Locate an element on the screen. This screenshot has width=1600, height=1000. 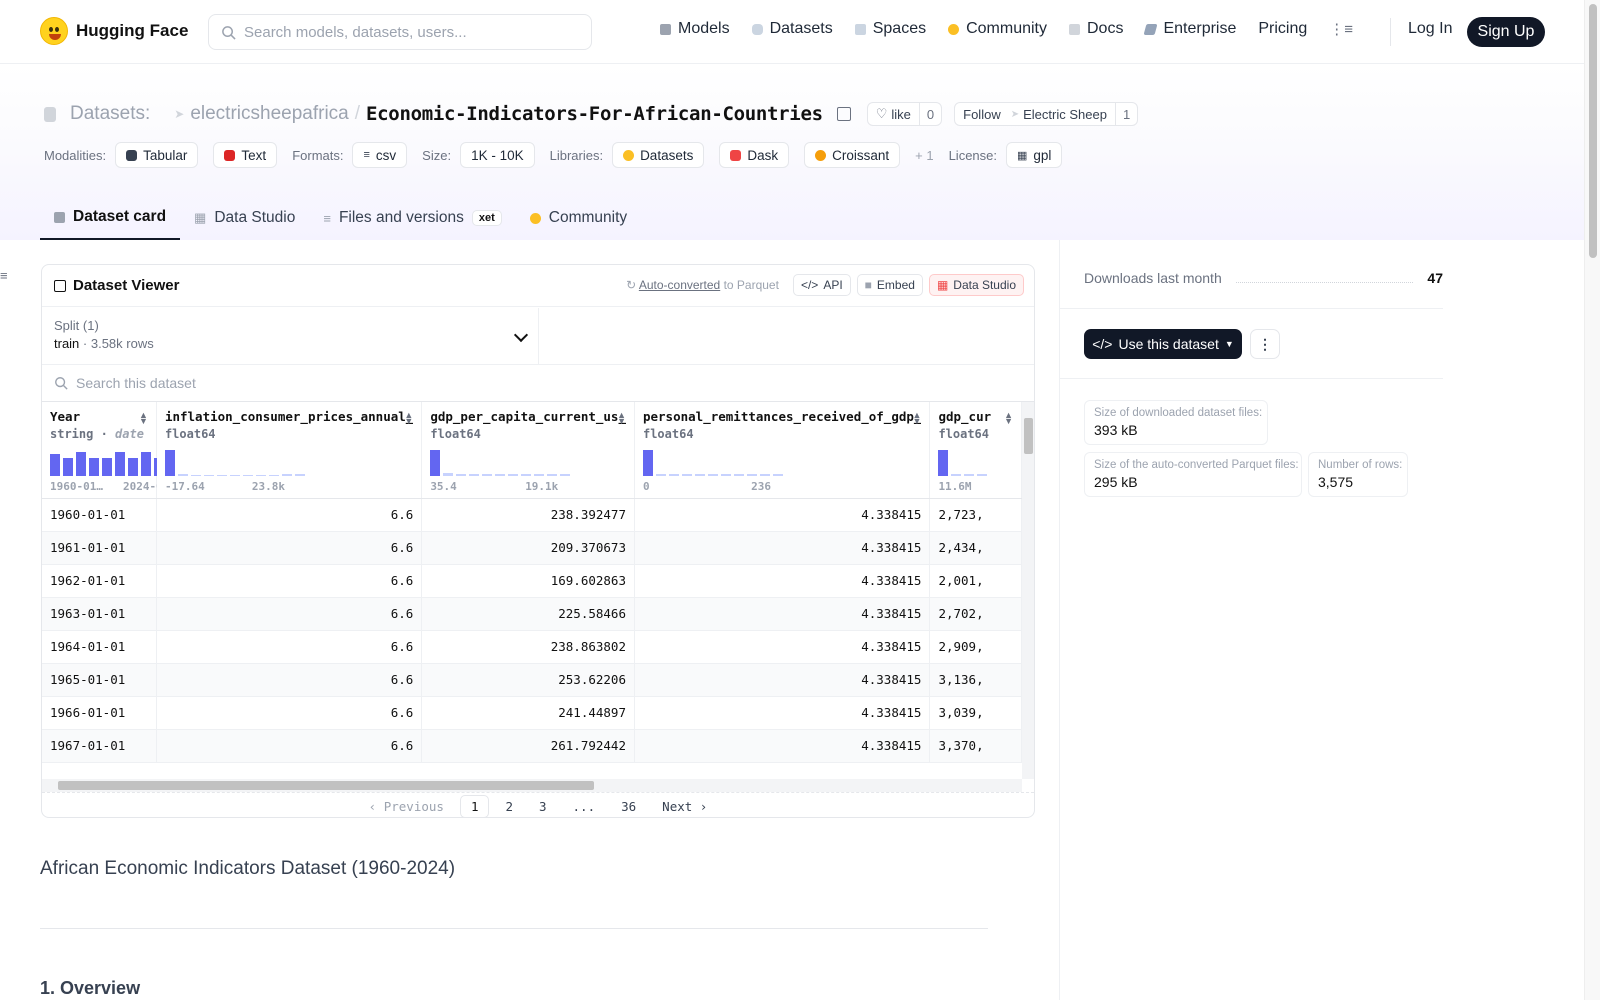
embed-button: ■ Embed is located at coordinates (889, 285).